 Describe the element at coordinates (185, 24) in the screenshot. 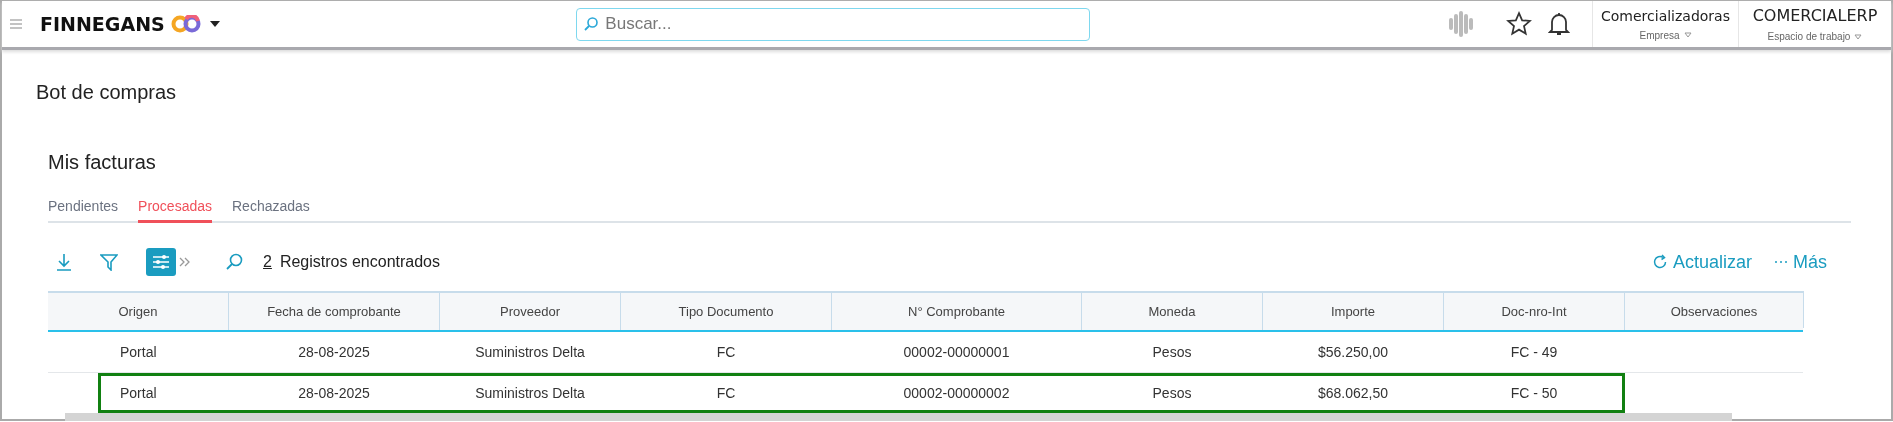

I see `rings-logo-icon` at that location.